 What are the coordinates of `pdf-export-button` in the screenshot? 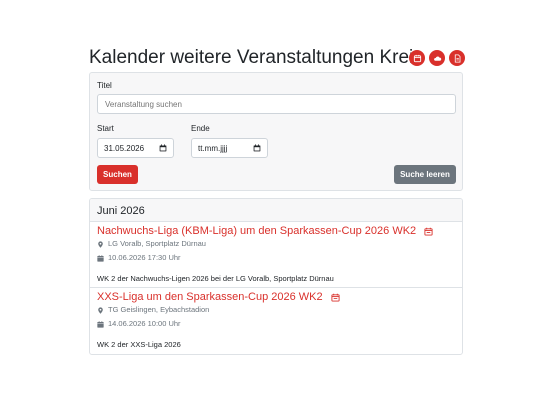 It's located at (457, 58).